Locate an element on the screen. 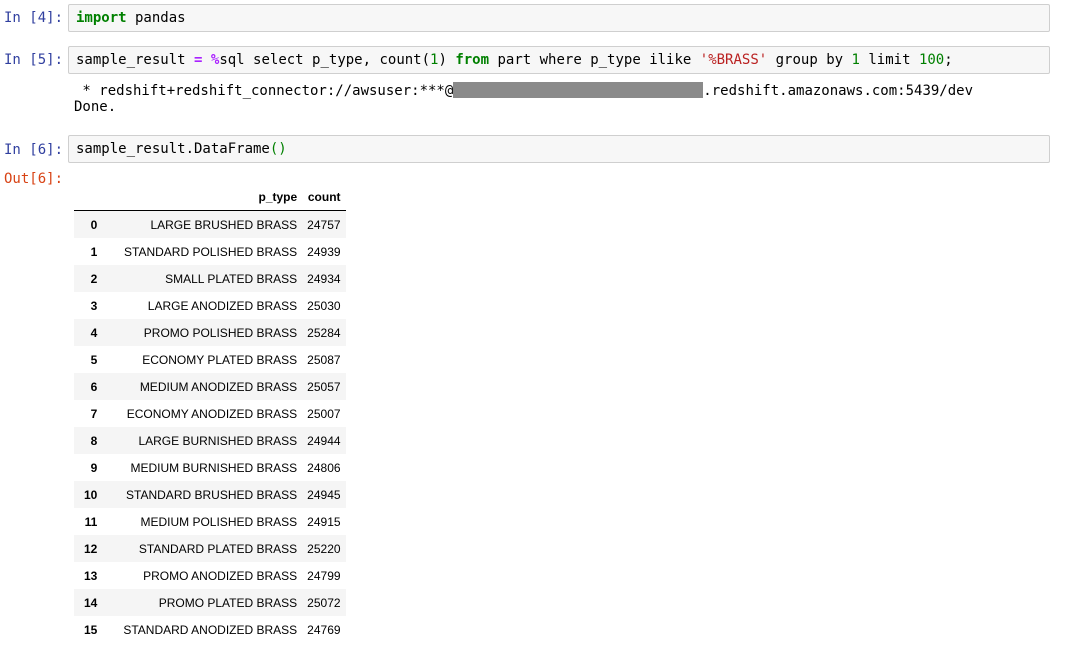 The height and width of the screenshot is (651, 1068). table-row: 3 LARGE ANODIZED BRASS 25030 is located at coordinates (210, 305).